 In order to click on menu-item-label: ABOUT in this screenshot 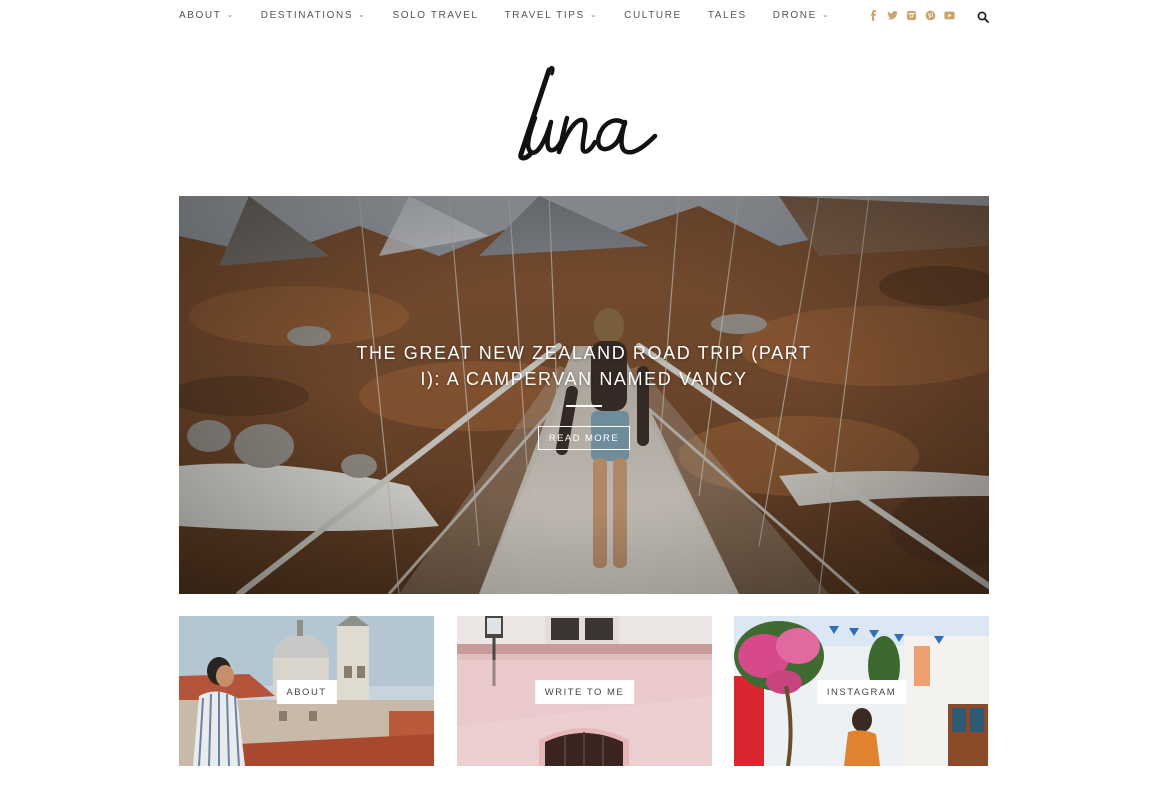, I will do `click(200, 15)`.